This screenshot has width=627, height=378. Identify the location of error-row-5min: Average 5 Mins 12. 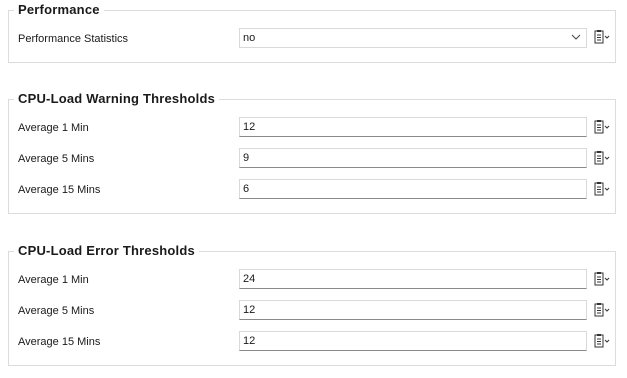
(312, 311).